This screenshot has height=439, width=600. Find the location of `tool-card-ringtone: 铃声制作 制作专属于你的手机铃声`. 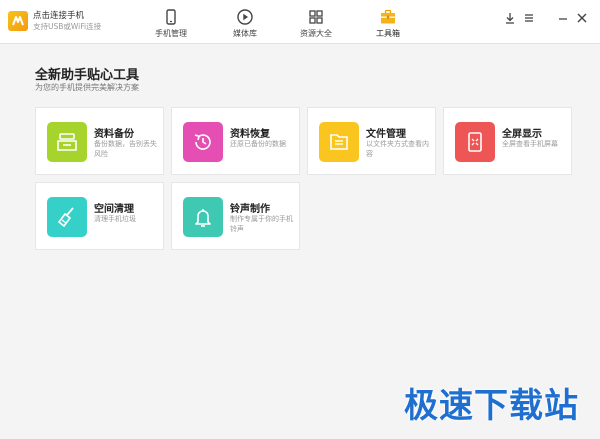

tool-card-ringtone: 铃声制作 制作专属于你的手机铃声 is located at coordinates (235, 216).